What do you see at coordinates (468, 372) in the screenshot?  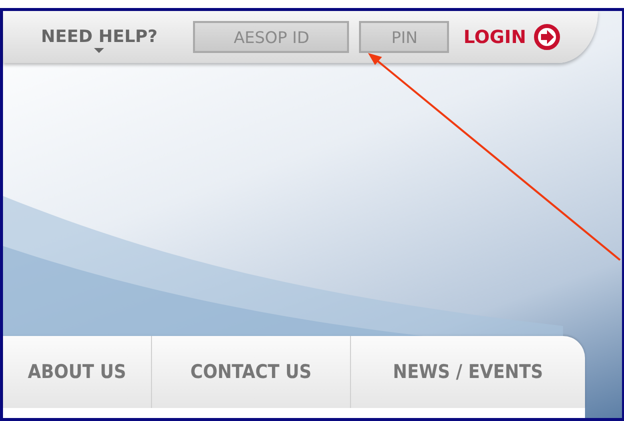 I see `nav-tab: NEWS / EVENTS` at bounding box center [468, 372].